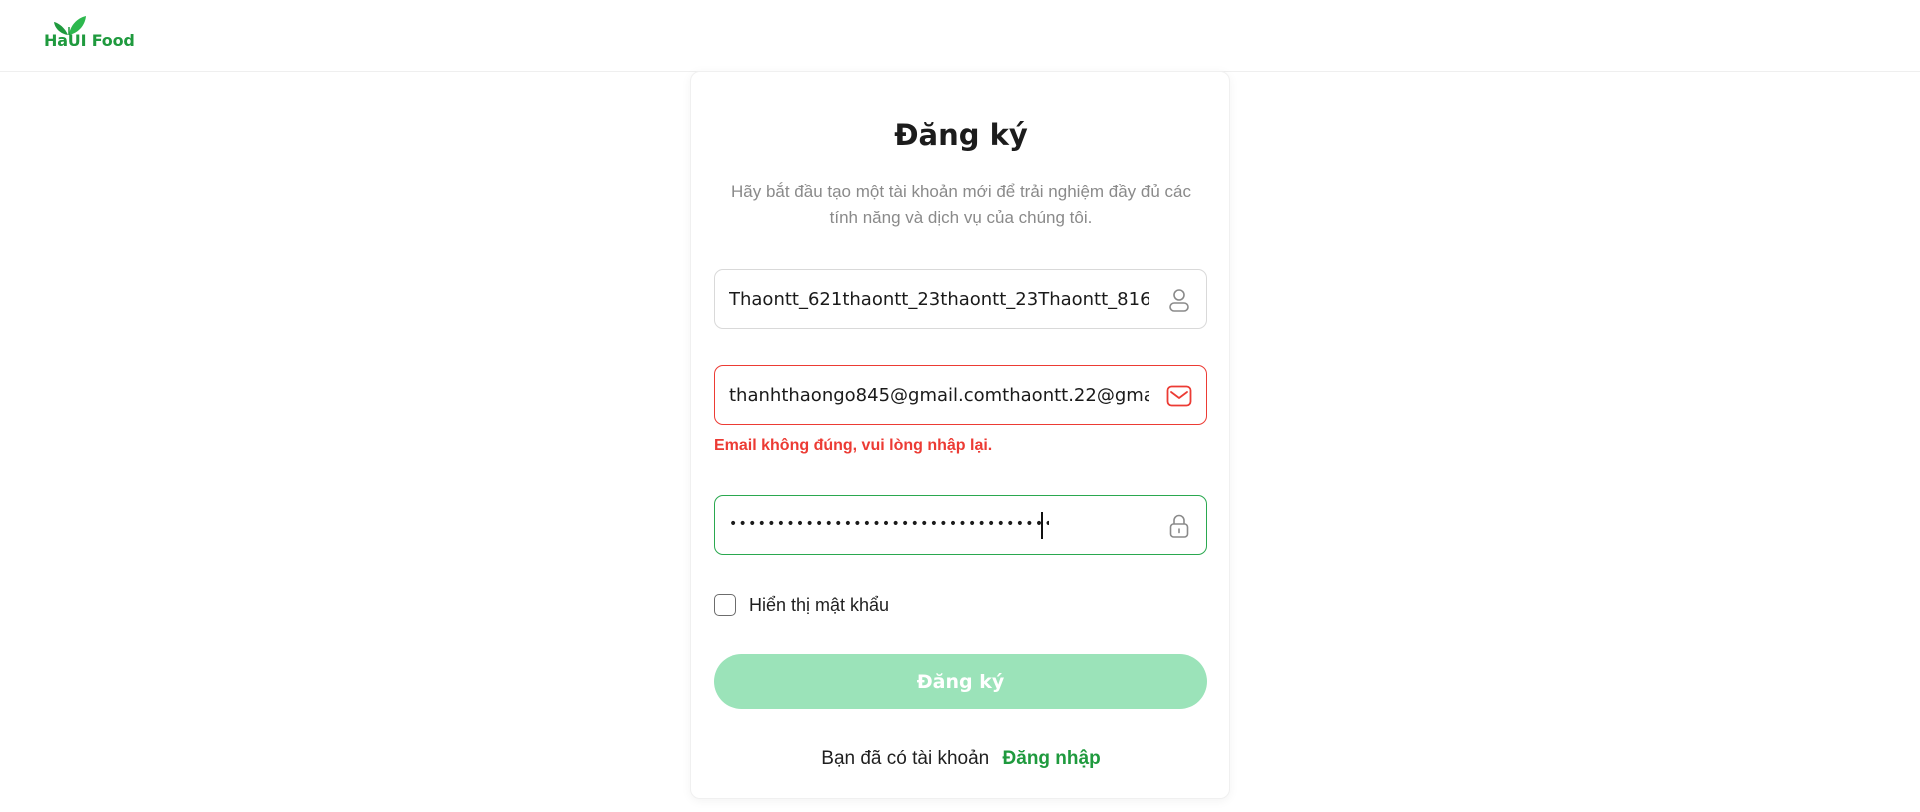 The width and height of the screenshot is (1920, 812). Describe the element at coordinates (1052, 758) in the screenshot. I see `login-link: Đăng nhập` at that location.